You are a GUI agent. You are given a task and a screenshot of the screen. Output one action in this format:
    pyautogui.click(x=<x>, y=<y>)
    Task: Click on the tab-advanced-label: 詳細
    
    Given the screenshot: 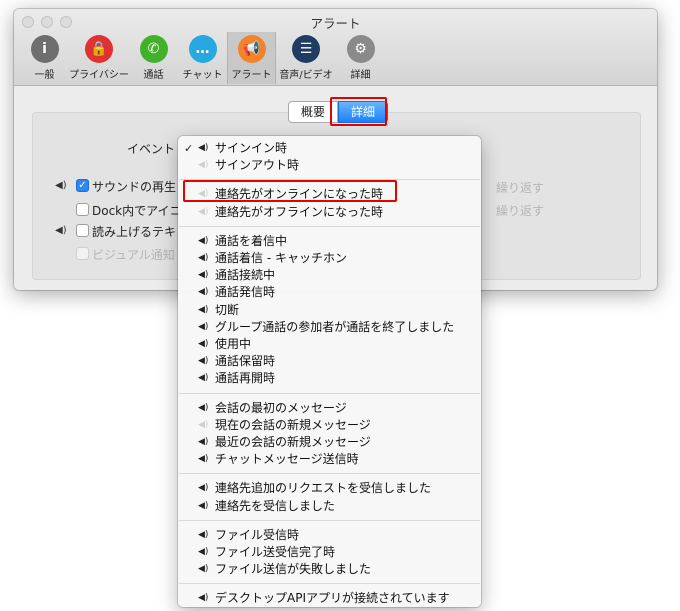 What is the action you would take?
    pyautogui.click(x=360, y=75)
    